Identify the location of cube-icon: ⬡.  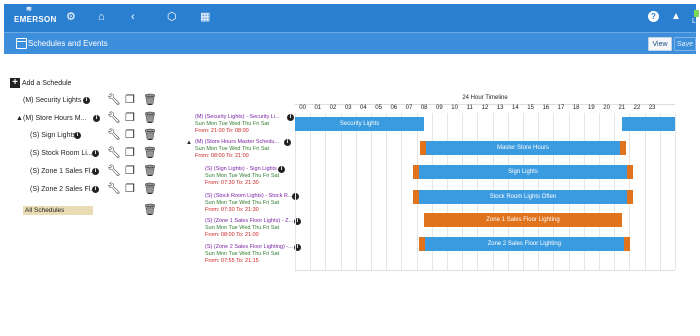
(172, 17).